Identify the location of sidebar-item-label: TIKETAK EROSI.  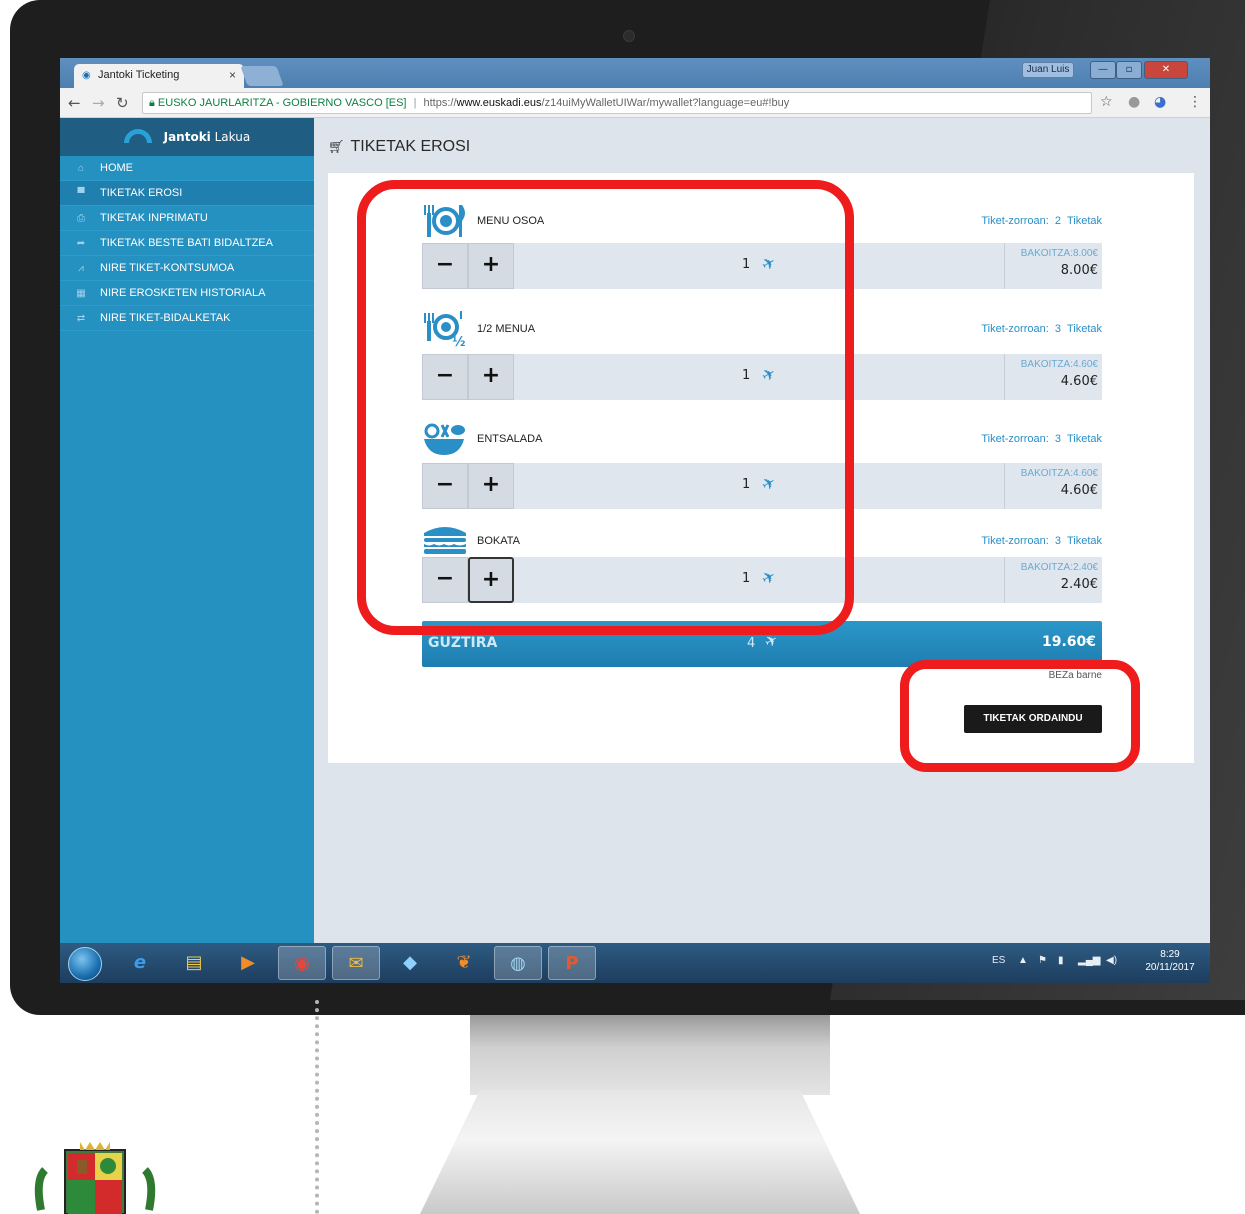
(141, 193).